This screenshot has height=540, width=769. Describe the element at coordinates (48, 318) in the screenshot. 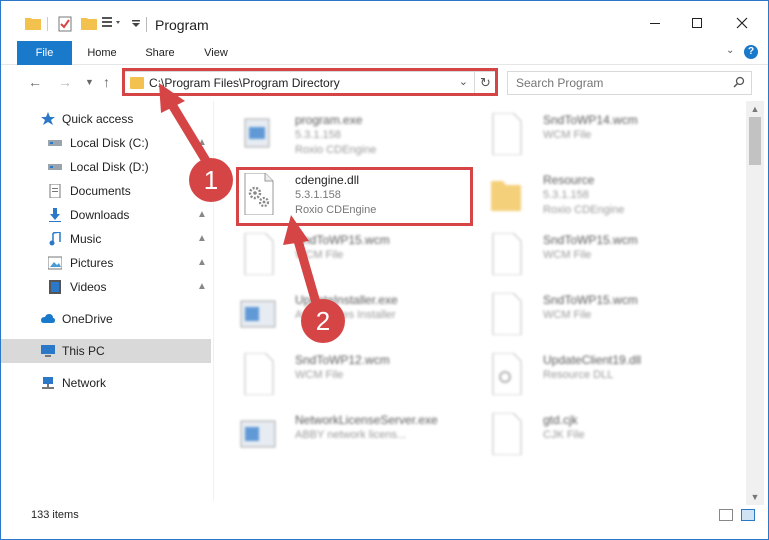

I see `cloud-icon` at that location.